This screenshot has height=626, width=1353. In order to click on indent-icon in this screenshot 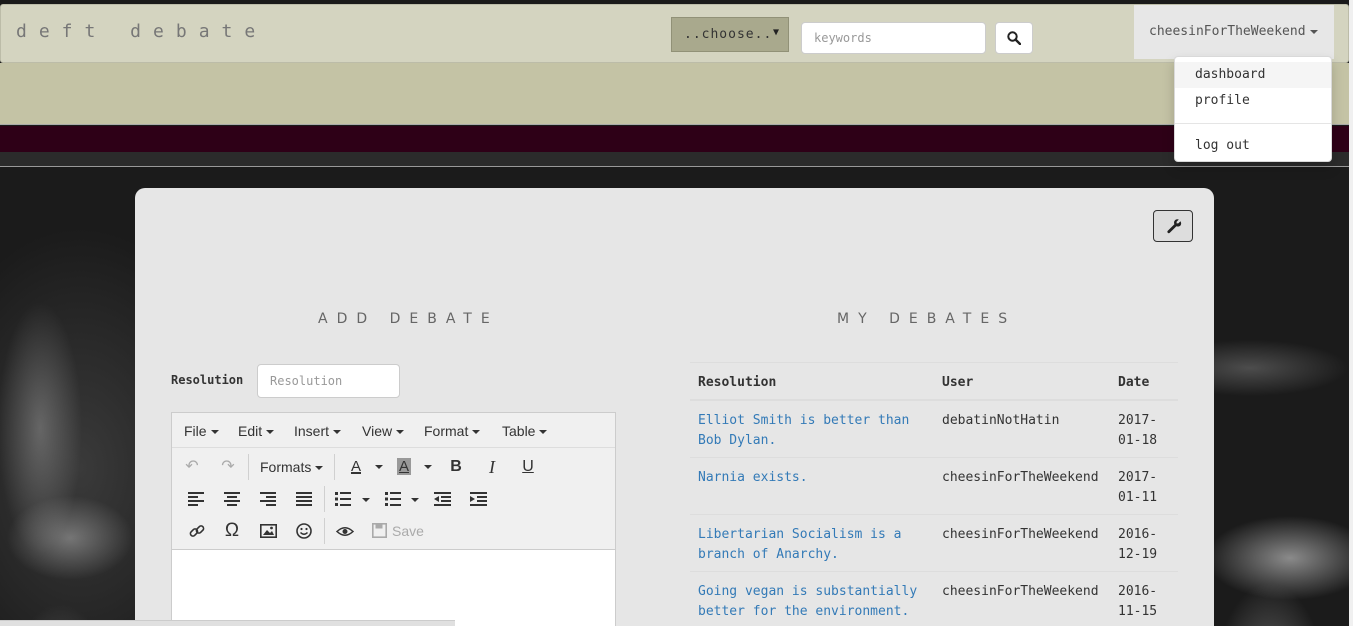, I will do `click(478, 499)`.